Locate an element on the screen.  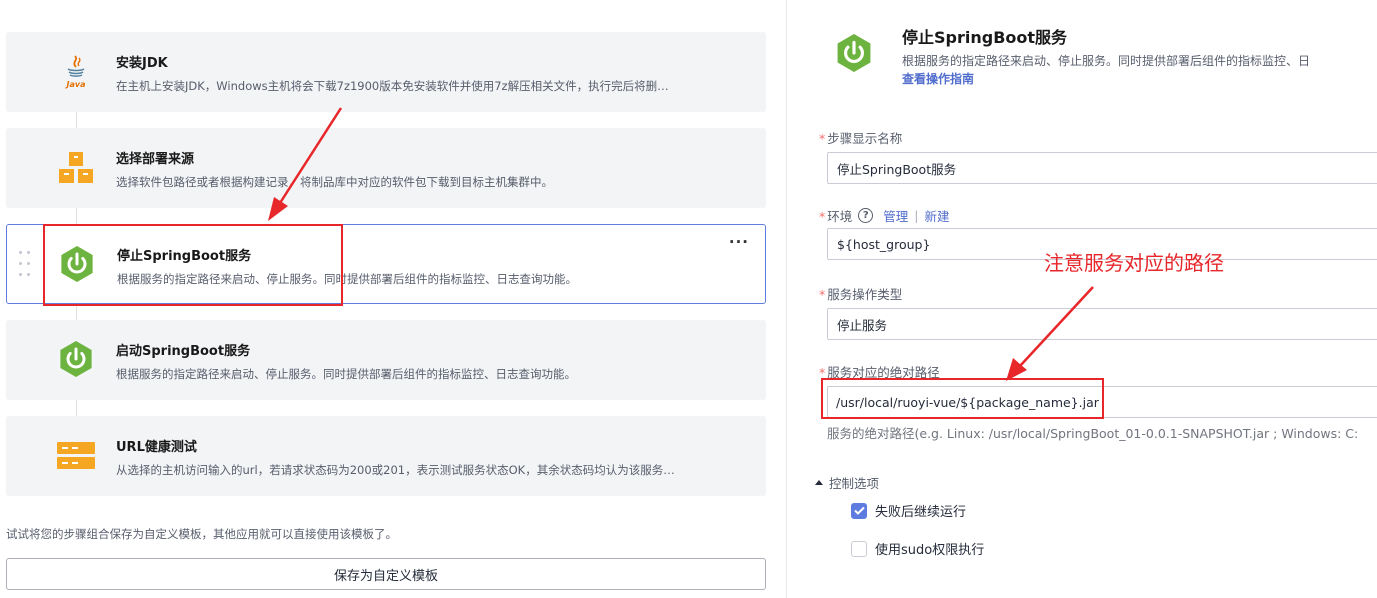
control-options-toggle: 控制选项 is located at coordinates (847, 482).